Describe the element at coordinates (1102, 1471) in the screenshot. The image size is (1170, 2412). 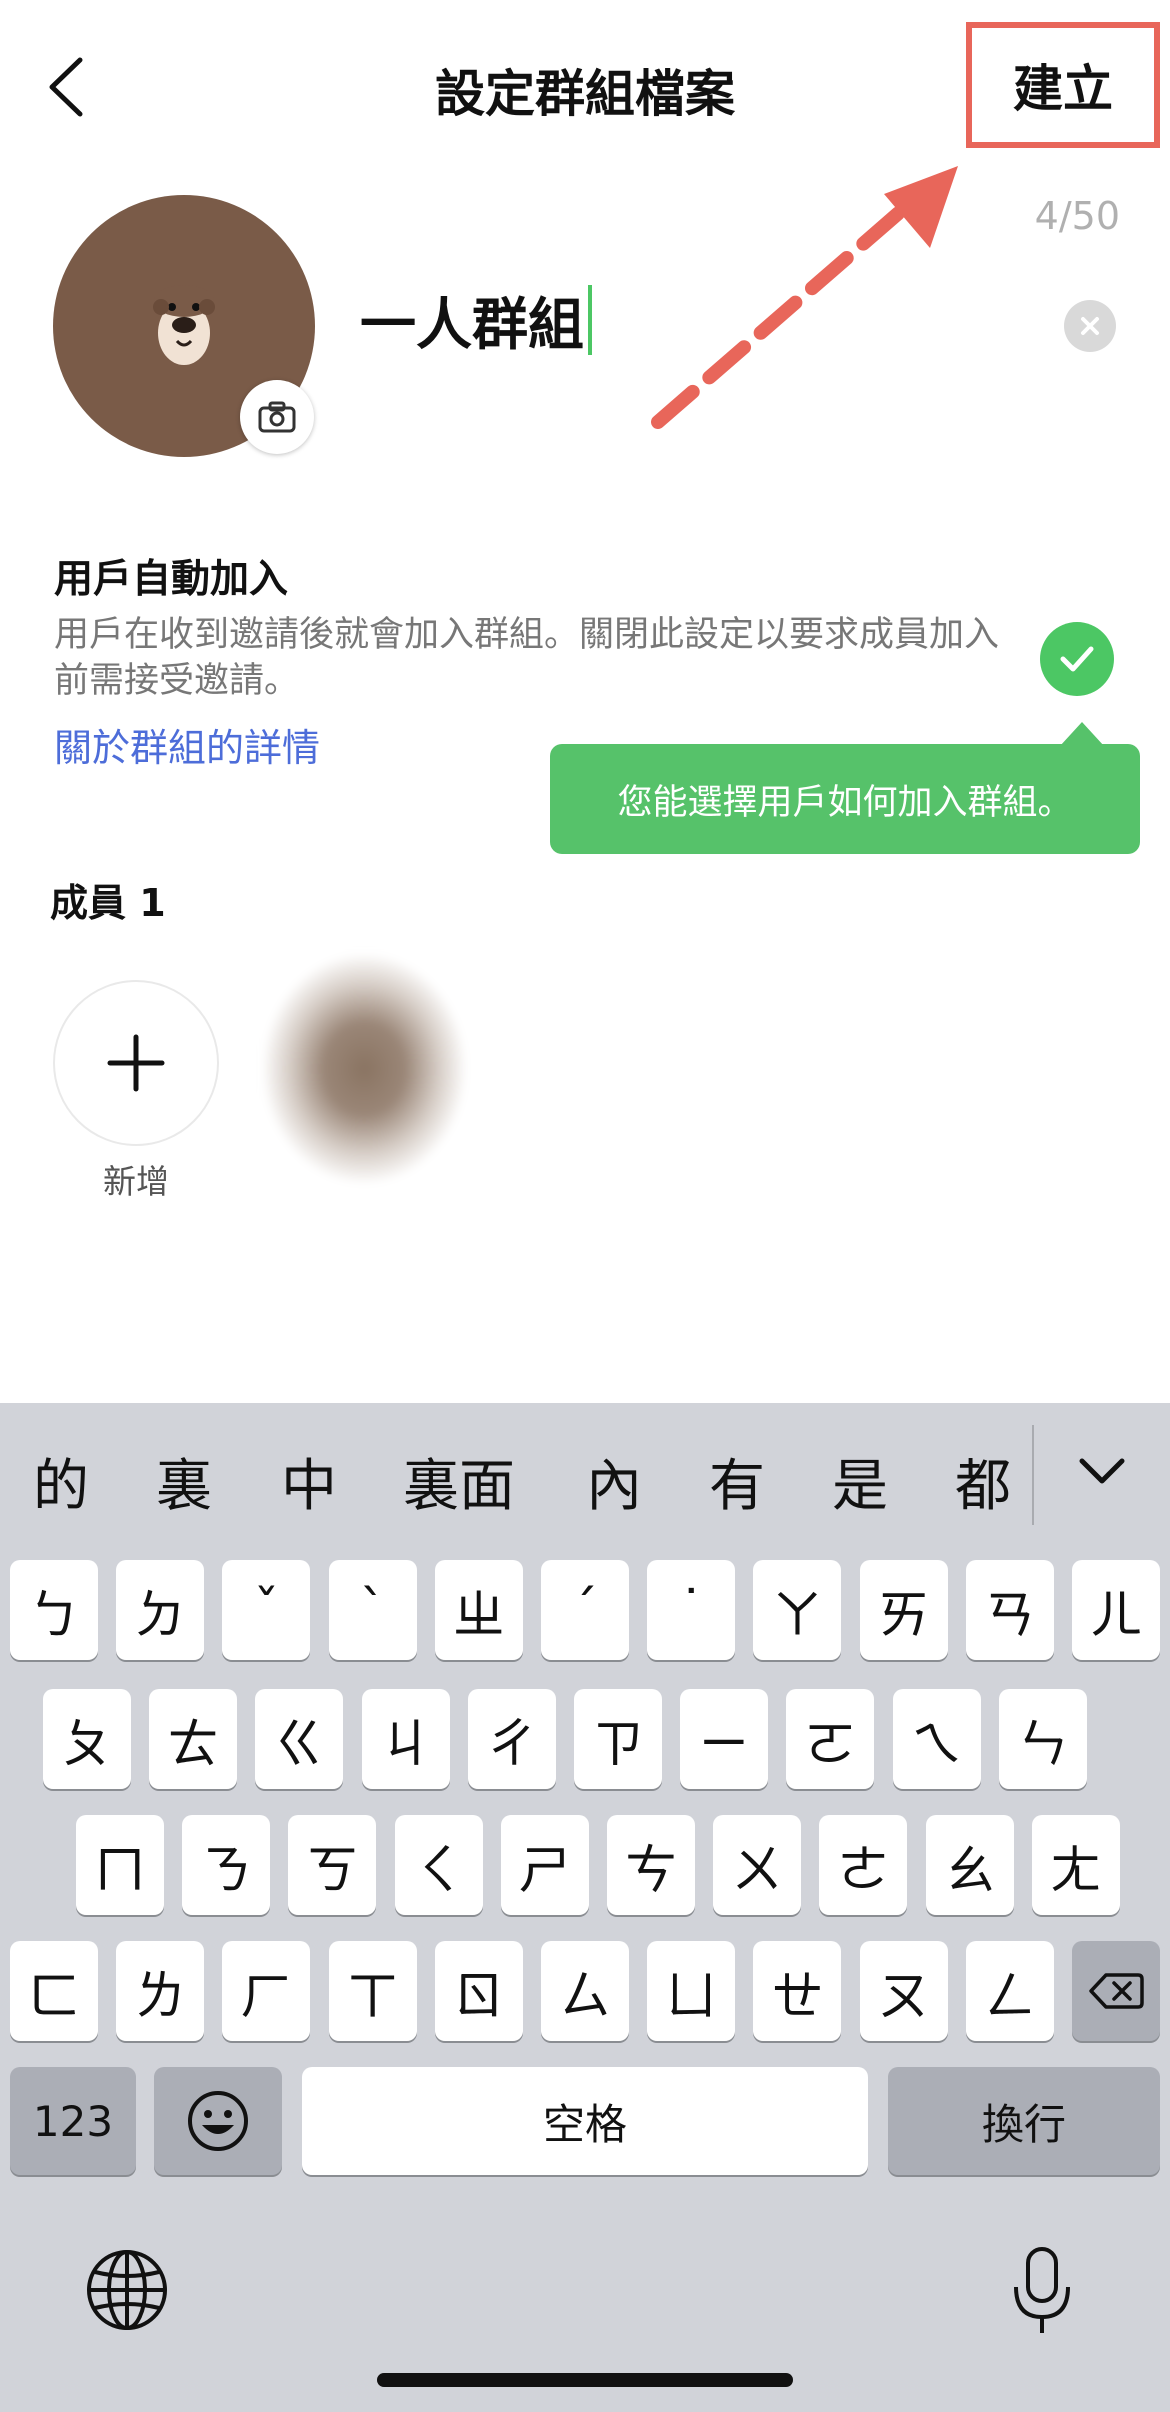
I see `chevron-down-icon` at that location.